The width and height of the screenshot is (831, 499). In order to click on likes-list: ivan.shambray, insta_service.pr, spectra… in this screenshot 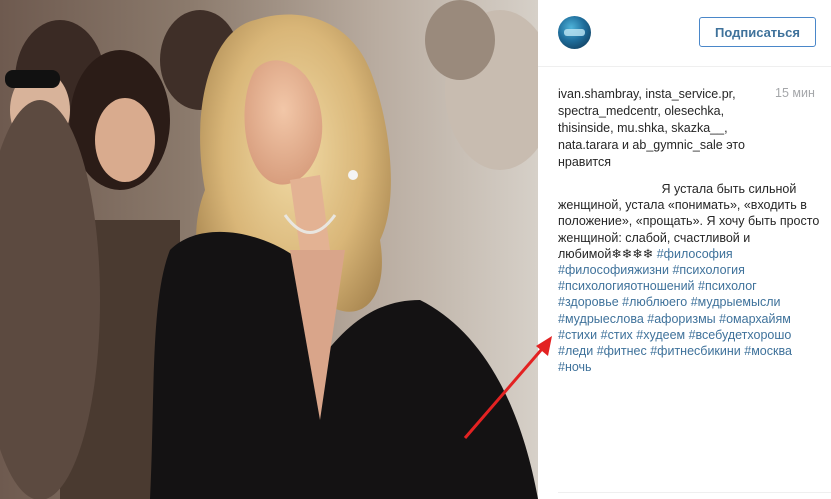, I will do `click(651, 128)`.